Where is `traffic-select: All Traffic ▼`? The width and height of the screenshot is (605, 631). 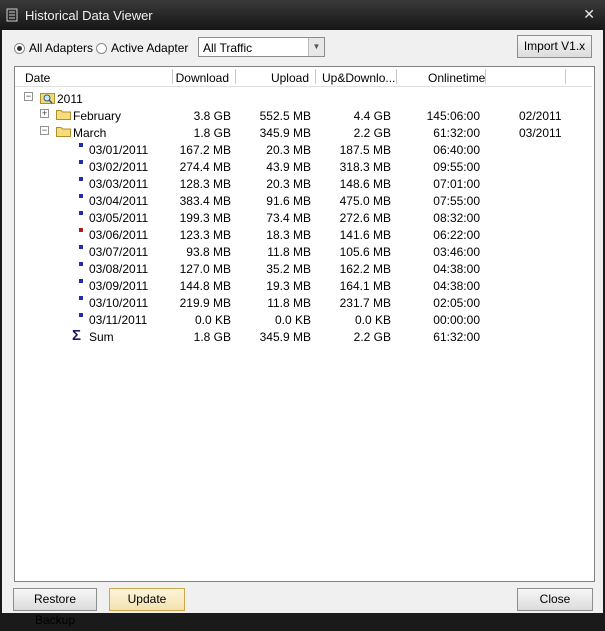
traffic-select: All Traffic ▼ is located at coordinates (261, 47).